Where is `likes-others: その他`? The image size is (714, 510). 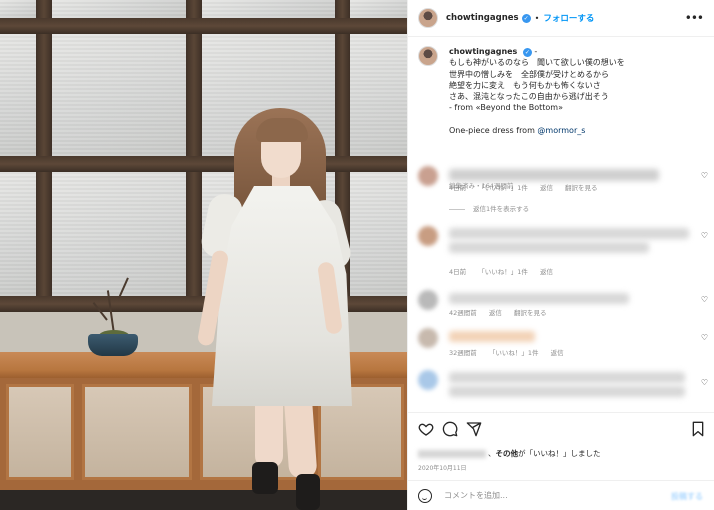
likes-others: その他 is located at coordinates (507, 453).